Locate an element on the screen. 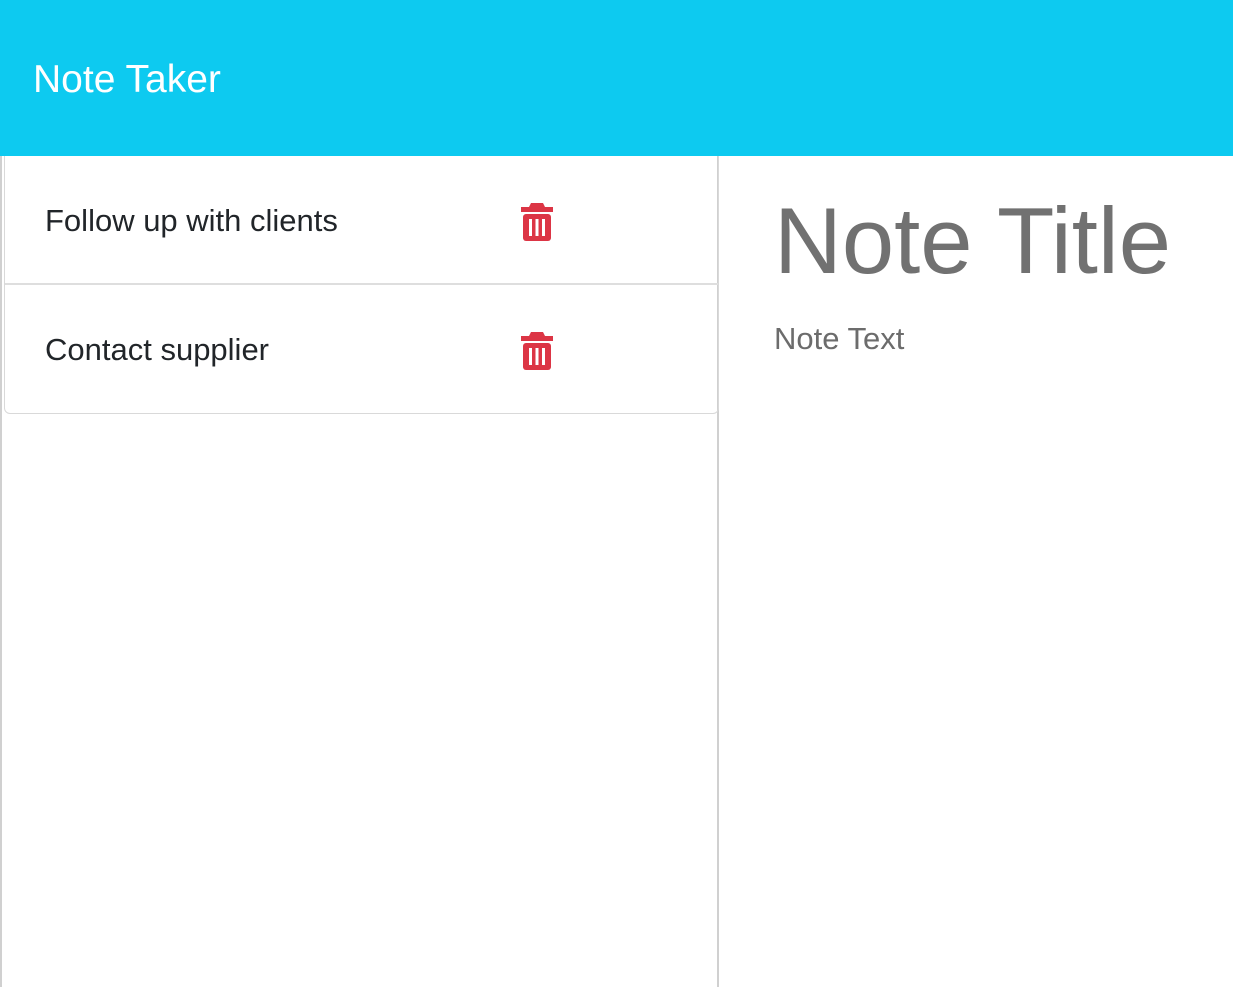 Image resolution: width=1233 pixels, height=987 pixels. app-title: Note Taker is located at coordinates (127, 80).